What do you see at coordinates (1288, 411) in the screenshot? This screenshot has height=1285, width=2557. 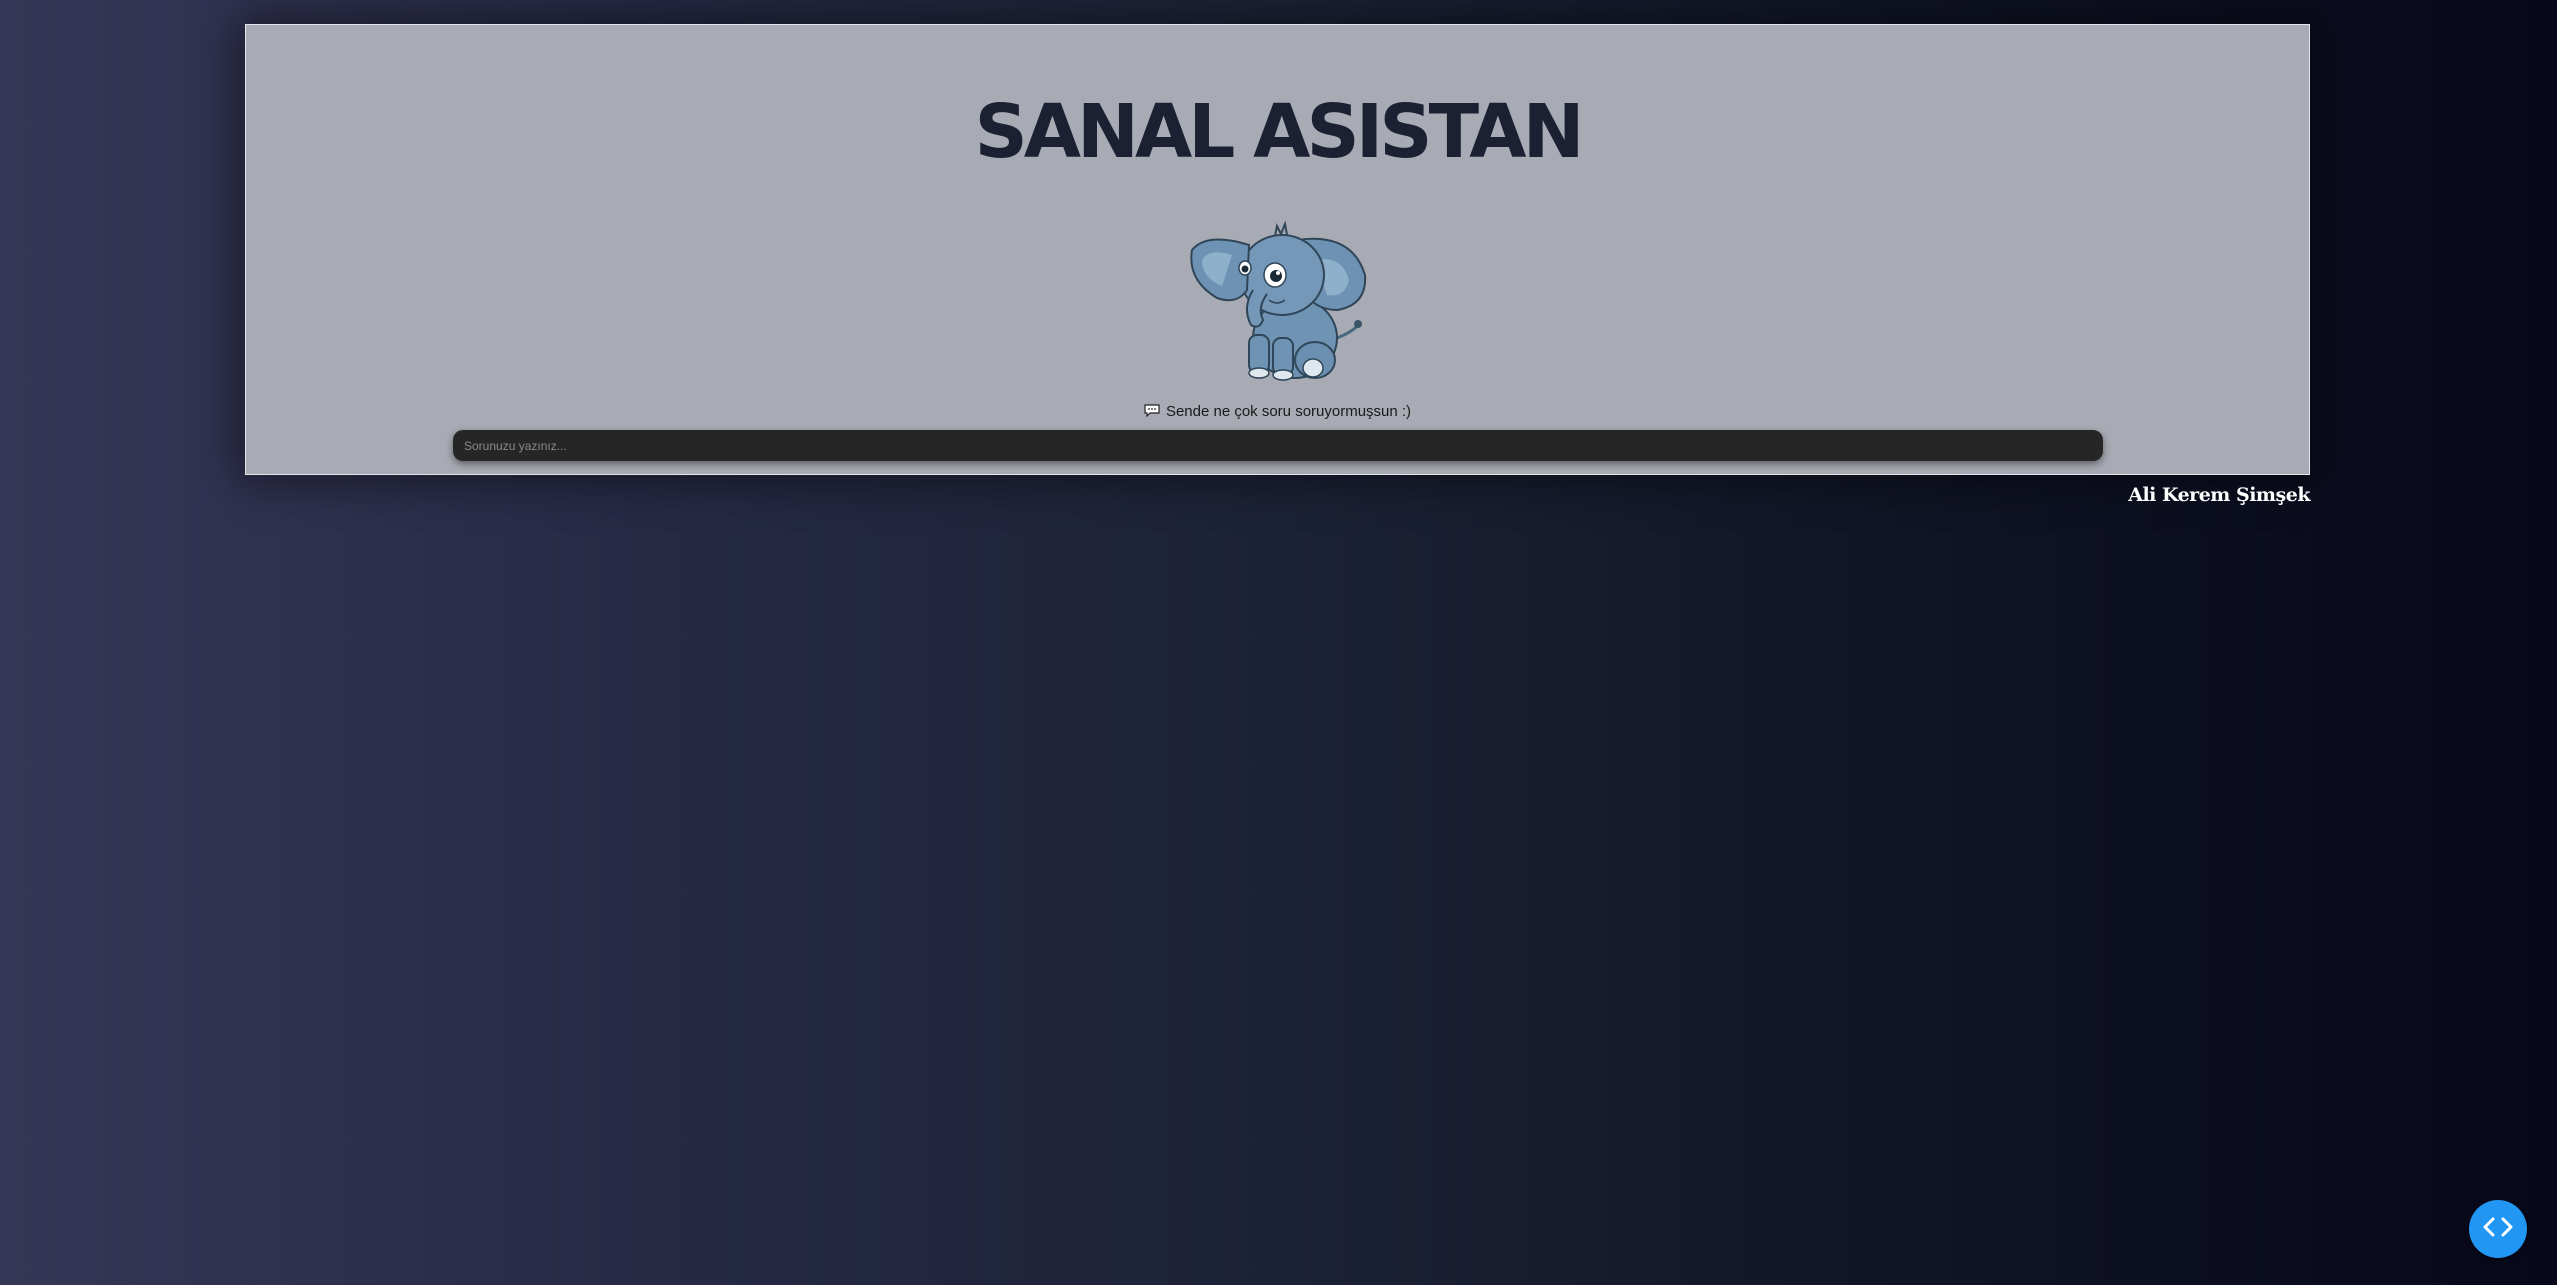 I see `hint-text: Sende ne çok soru soruyormuşsun :)` at bounding box center [1288, 411].